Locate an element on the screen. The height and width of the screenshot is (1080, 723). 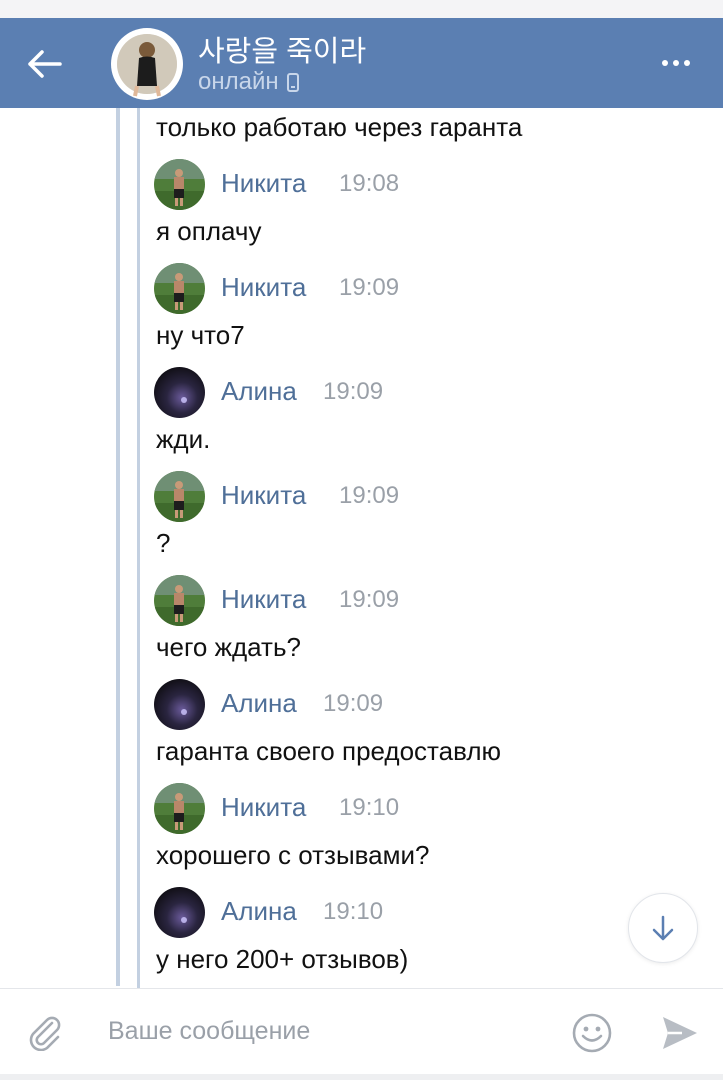
home-indicator-strip is located at coordinates (361, 1077).